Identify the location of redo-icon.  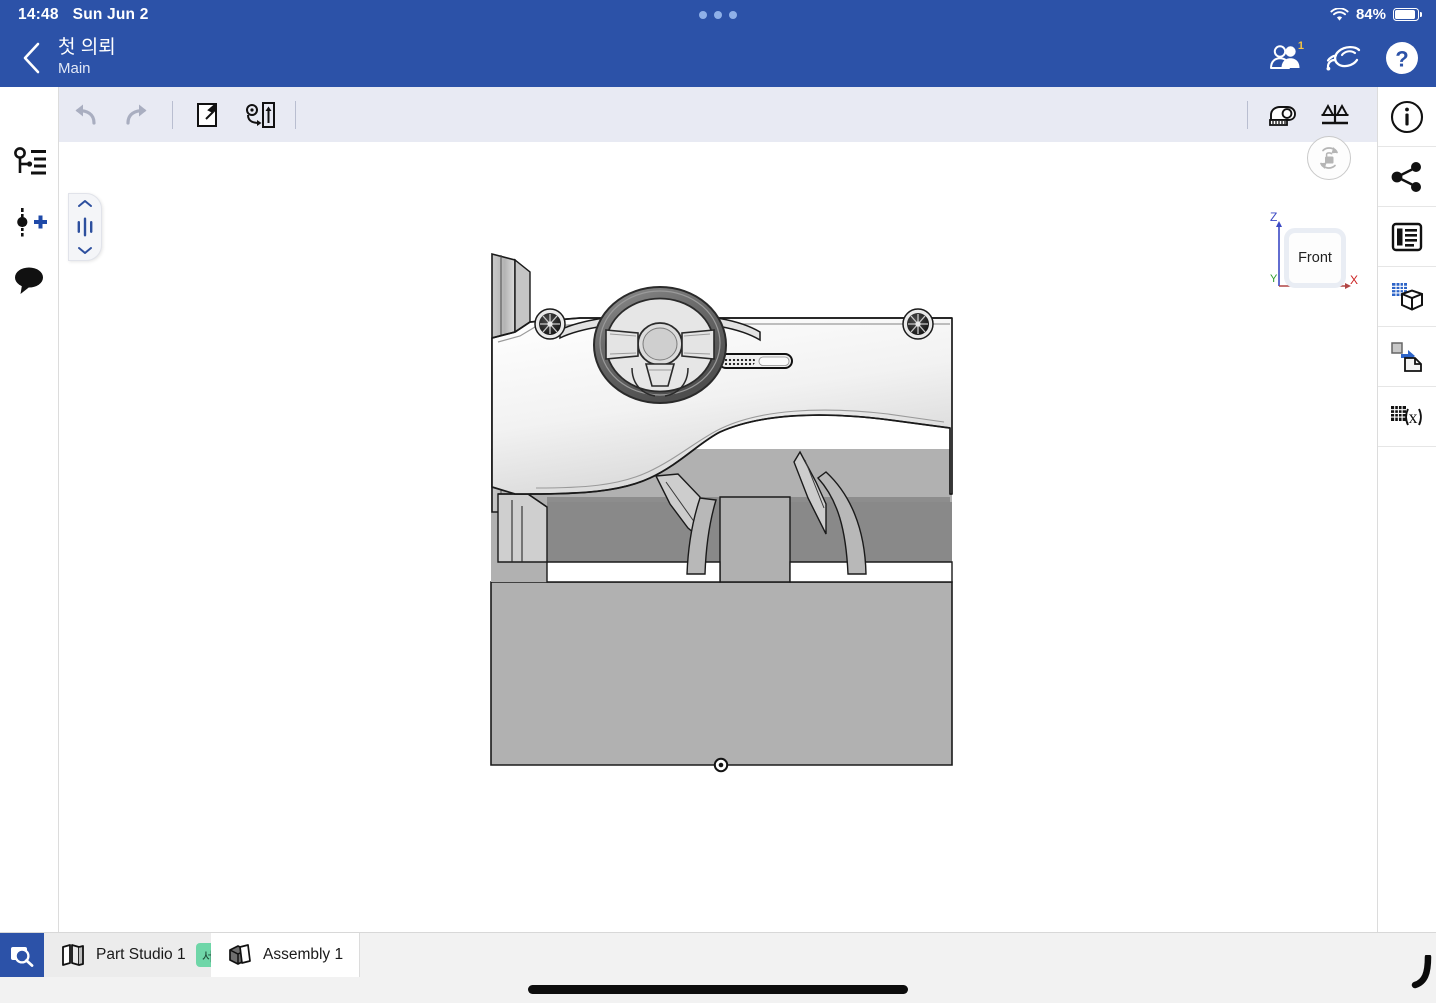
(137, 115).